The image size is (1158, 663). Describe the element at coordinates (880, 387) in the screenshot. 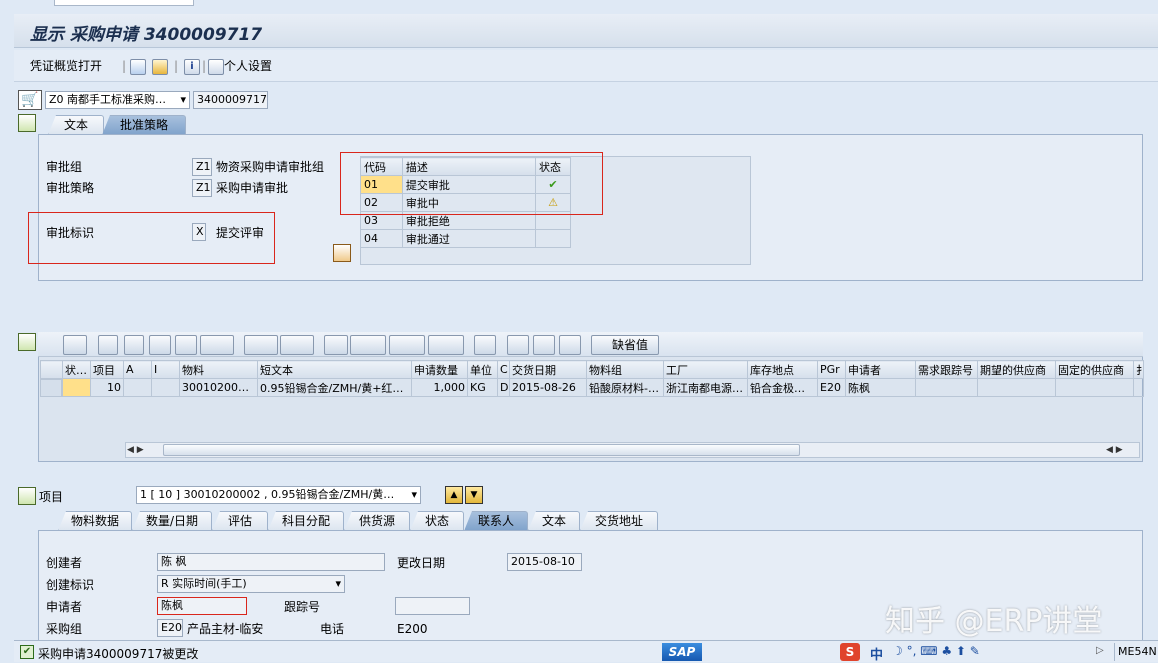

I see `table-cell: 陈枫` at that location.